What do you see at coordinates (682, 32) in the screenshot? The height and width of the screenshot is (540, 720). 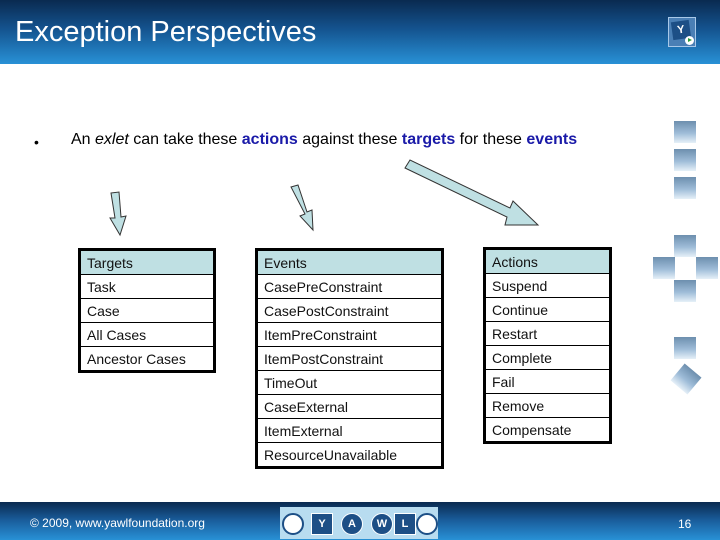 I see `yawl-logo-icon: Y` at bounding box center [682, 32].